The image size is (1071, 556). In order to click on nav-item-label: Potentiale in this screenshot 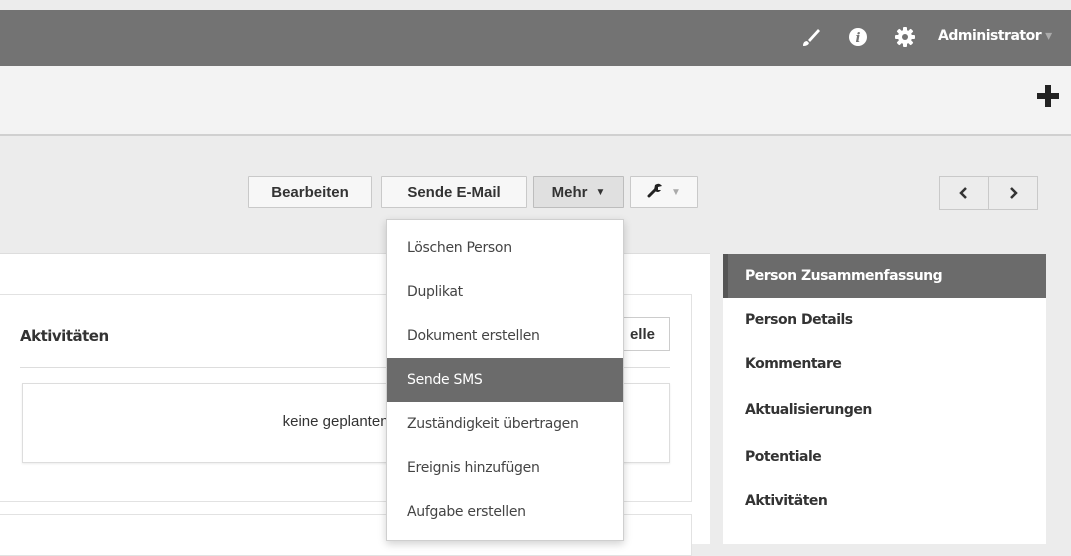, I will do `click(783, 457)`.